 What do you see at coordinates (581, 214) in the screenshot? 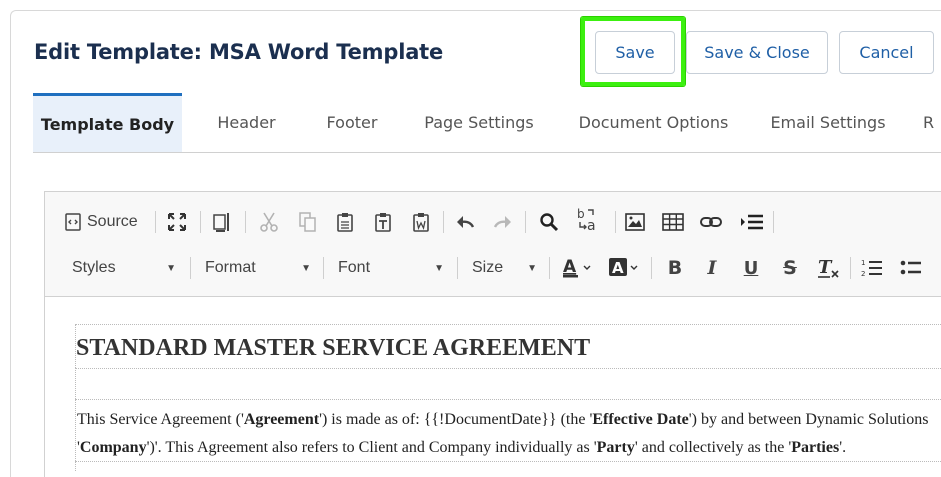
I see `svg-text: b` at bounding box center [581, 214].